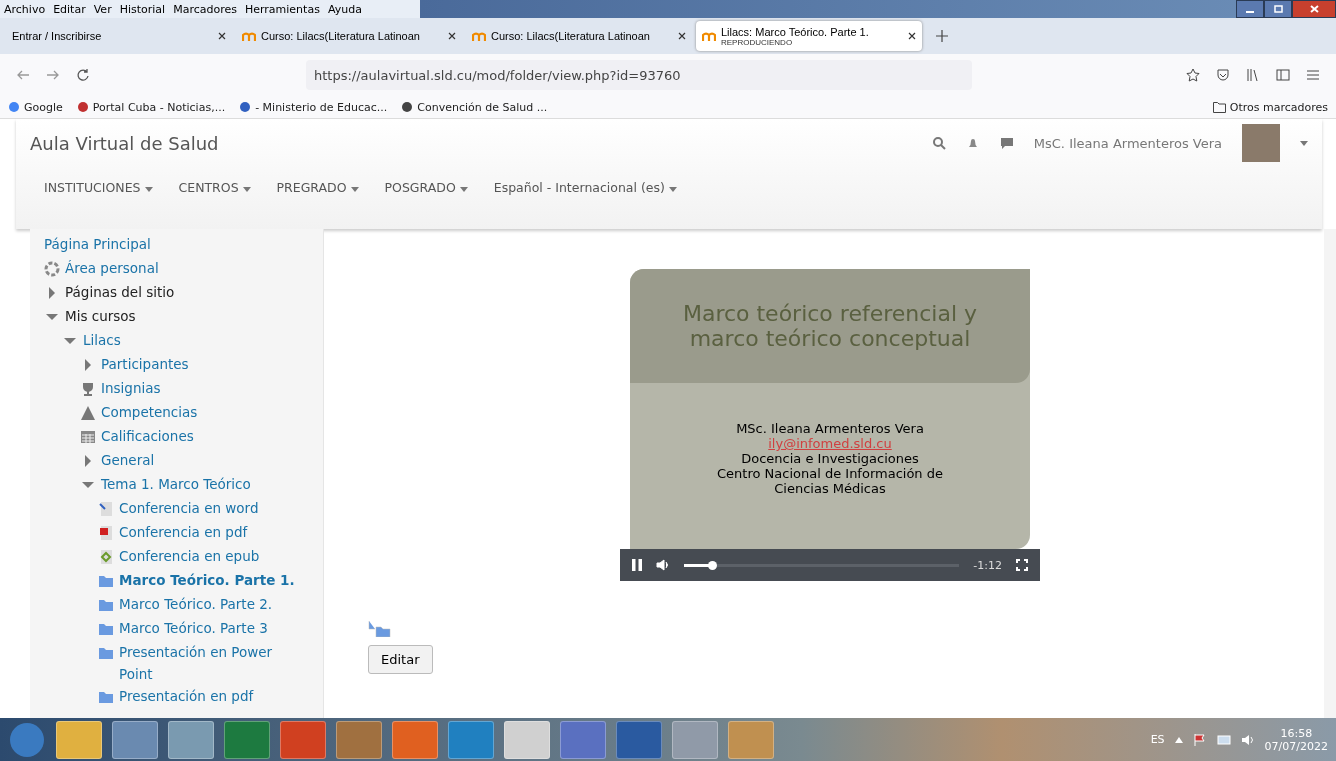 Image resolution: width=1336 pixels, height=761 pixels. I want to click on nav-menu: POSGRADO, so click(426, 187).